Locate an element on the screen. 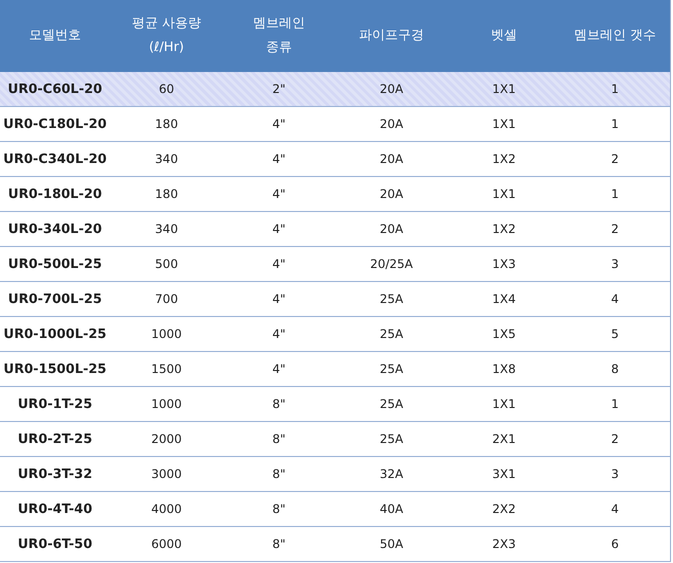 The width and height of the screenshot is (673, 563). table-row: UR0-C60L-20 60 2" 20A 1X1 1 is located at coordinates (335, 89).